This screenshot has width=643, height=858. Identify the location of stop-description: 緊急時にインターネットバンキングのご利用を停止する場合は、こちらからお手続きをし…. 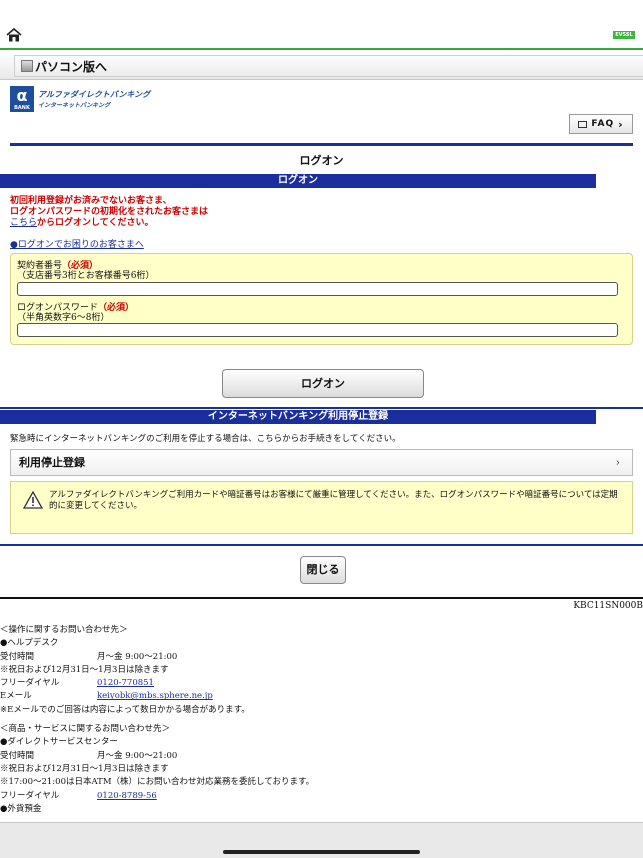
(205, 439).